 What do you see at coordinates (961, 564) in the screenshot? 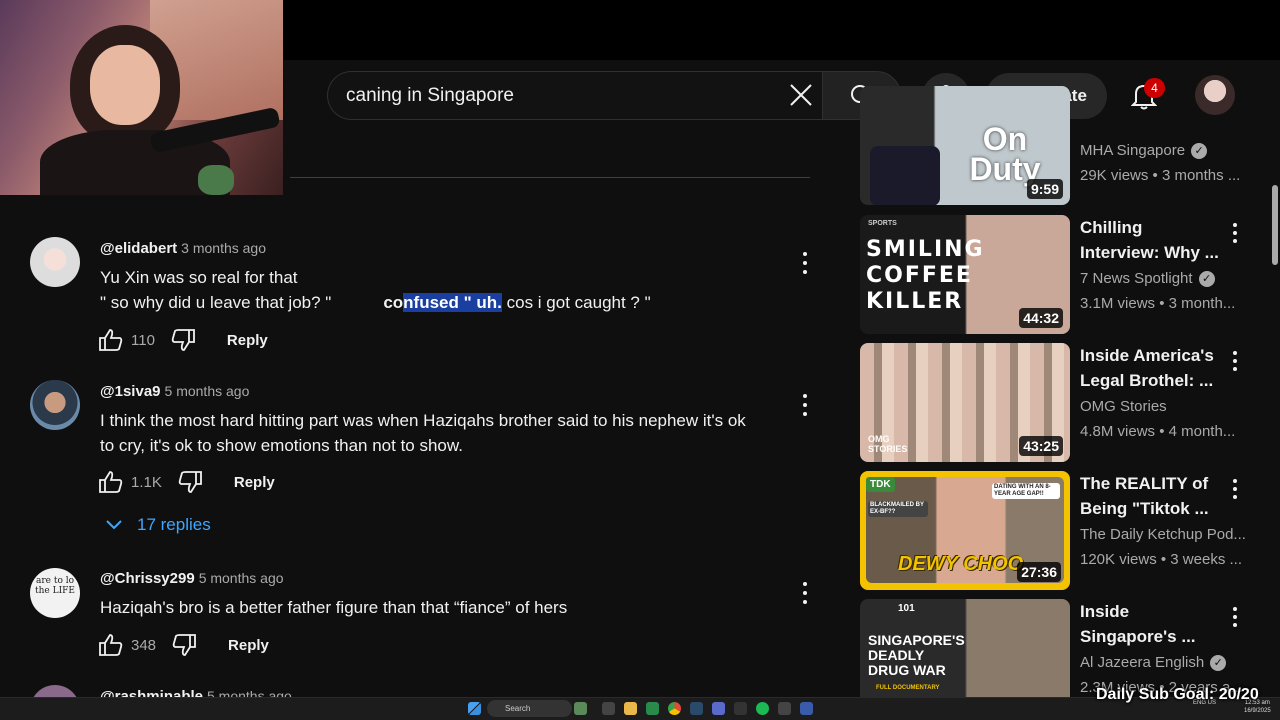
I see `thumbnail-text: DEWY CHOO` at bounding box center [961, 564].